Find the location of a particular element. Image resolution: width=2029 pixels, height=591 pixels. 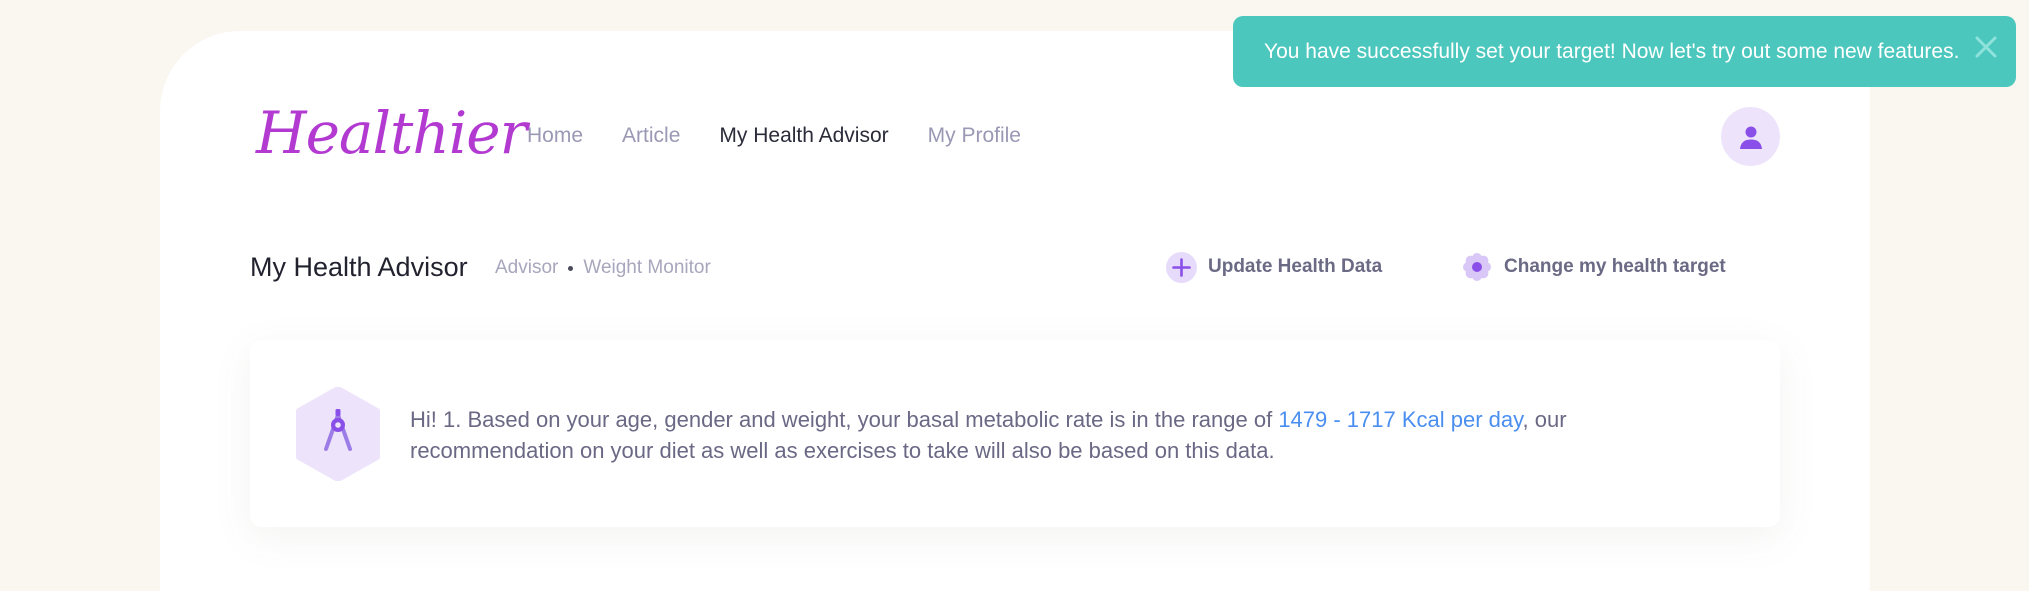

user-icon is located at coordinates (1750, 137).